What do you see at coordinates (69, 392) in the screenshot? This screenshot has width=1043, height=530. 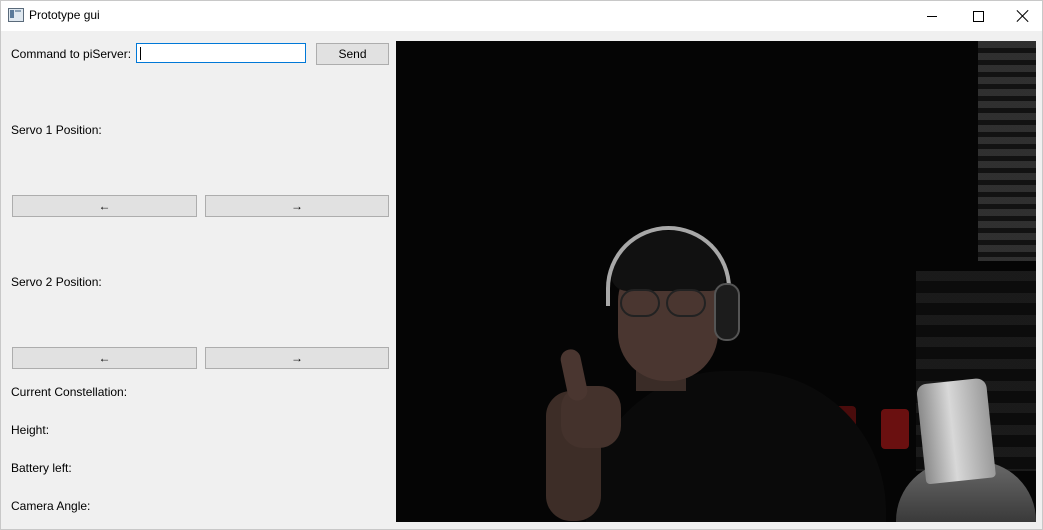 I see `constellation-label: Current Constellation:` at bounding box center [69, 392].